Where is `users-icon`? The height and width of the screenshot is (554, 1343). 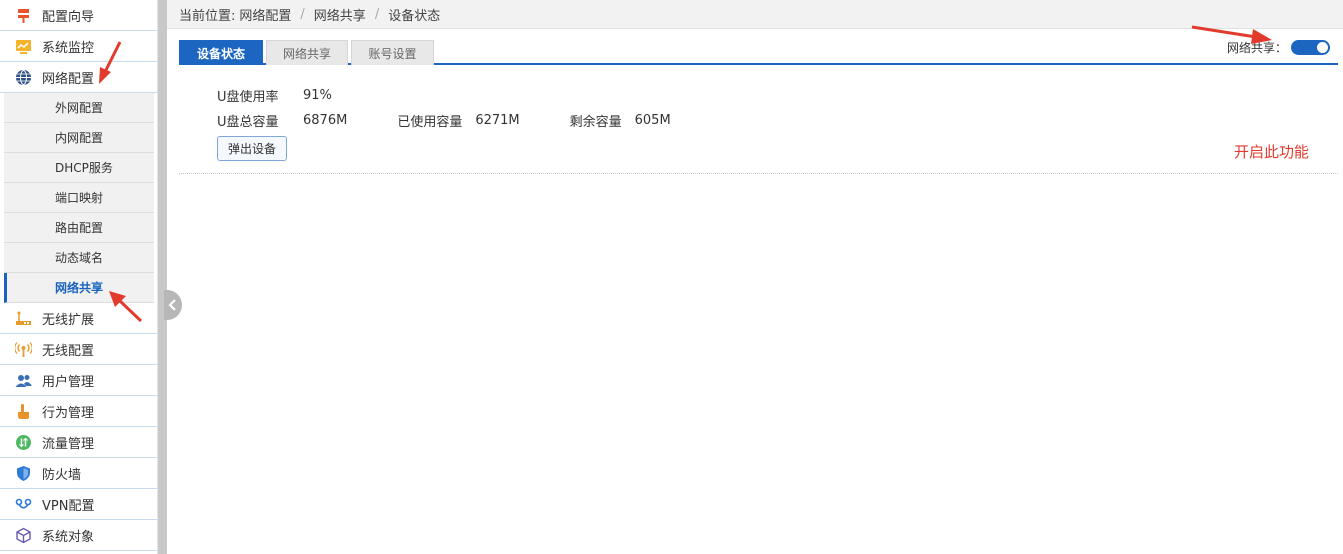 users-icon is located at coordinates (23, 380).